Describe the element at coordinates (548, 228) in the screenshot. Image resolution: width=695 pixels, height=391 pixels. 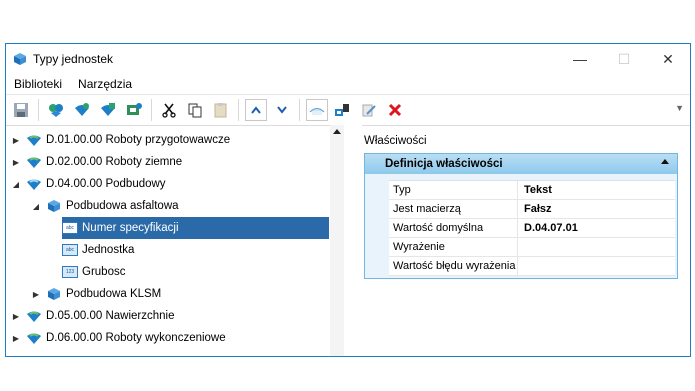
I see `property-value: D.04.07.01` at that location.